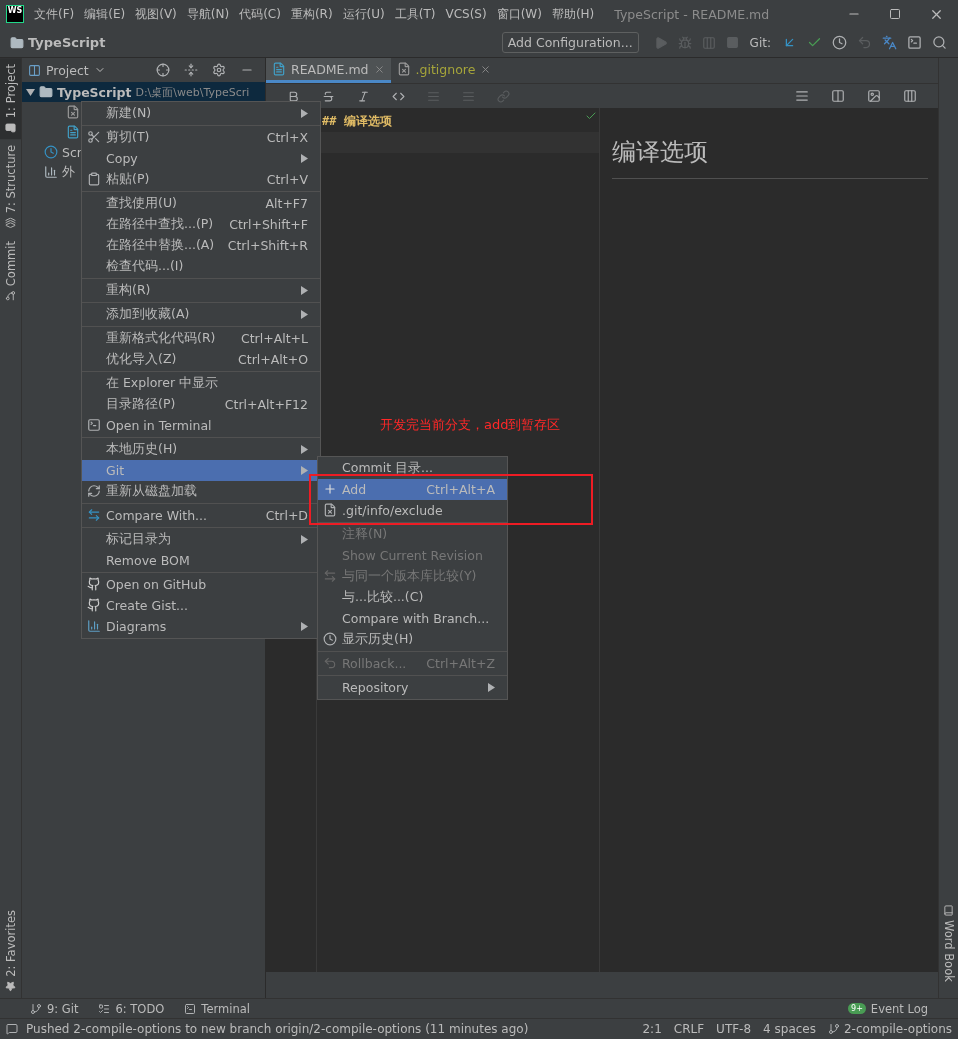 Image resolution: width=958 pixels, height=1039 pixels. I want to click on status-message: Pushed 2-compile-options to new branch origin/2-compile-options (11 minutes ago), so click(277, 1029).